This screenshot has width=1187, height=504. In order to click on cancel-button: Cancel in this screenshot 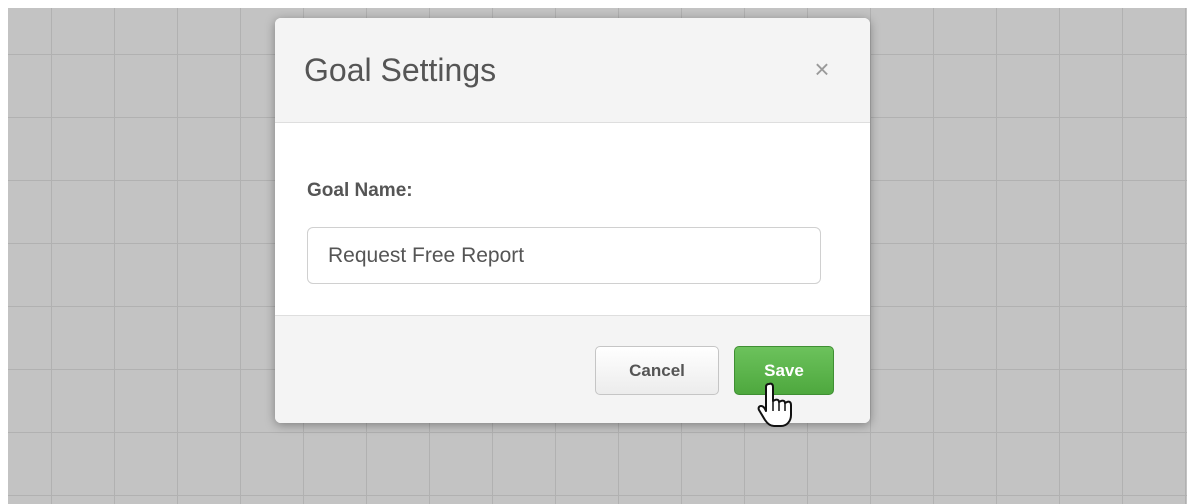, I will do `click(657, 370)`.